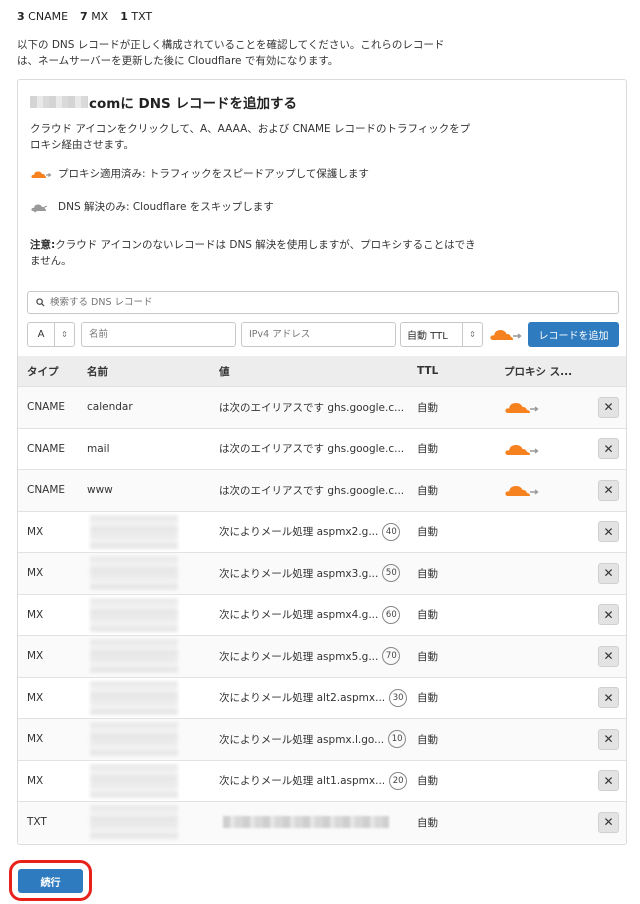 This screenshot has width=640, height=904. Describe the element at coordinates (398, 780) in the screenshot. I see `priority-badge: 20` at that location.